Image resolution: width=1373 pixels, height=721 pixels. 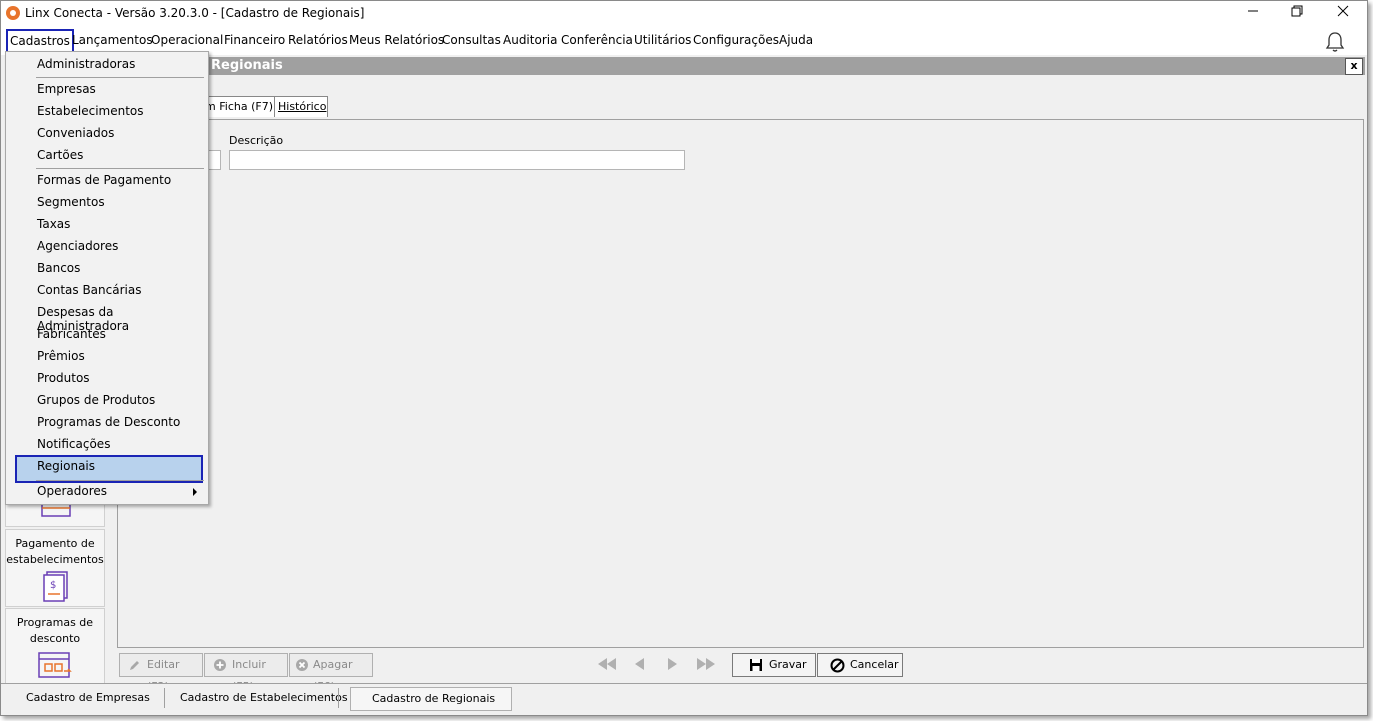 What do you see at coordinates (1354, 66) in the screenshot?
I see `close-form-button: x` at bounding box center [1354, 66].